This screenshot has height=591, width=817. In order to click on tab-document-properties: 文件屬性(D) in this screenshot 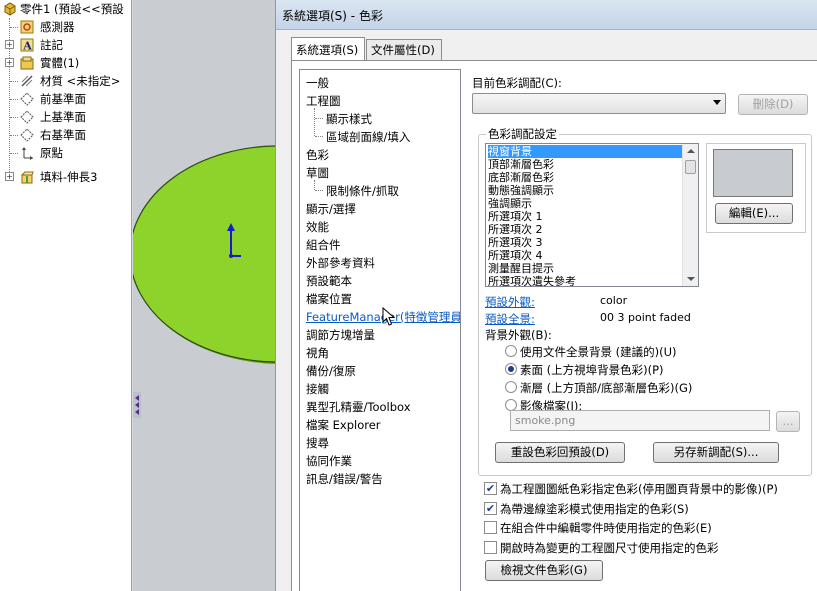, I will do `click(404, 50)`.